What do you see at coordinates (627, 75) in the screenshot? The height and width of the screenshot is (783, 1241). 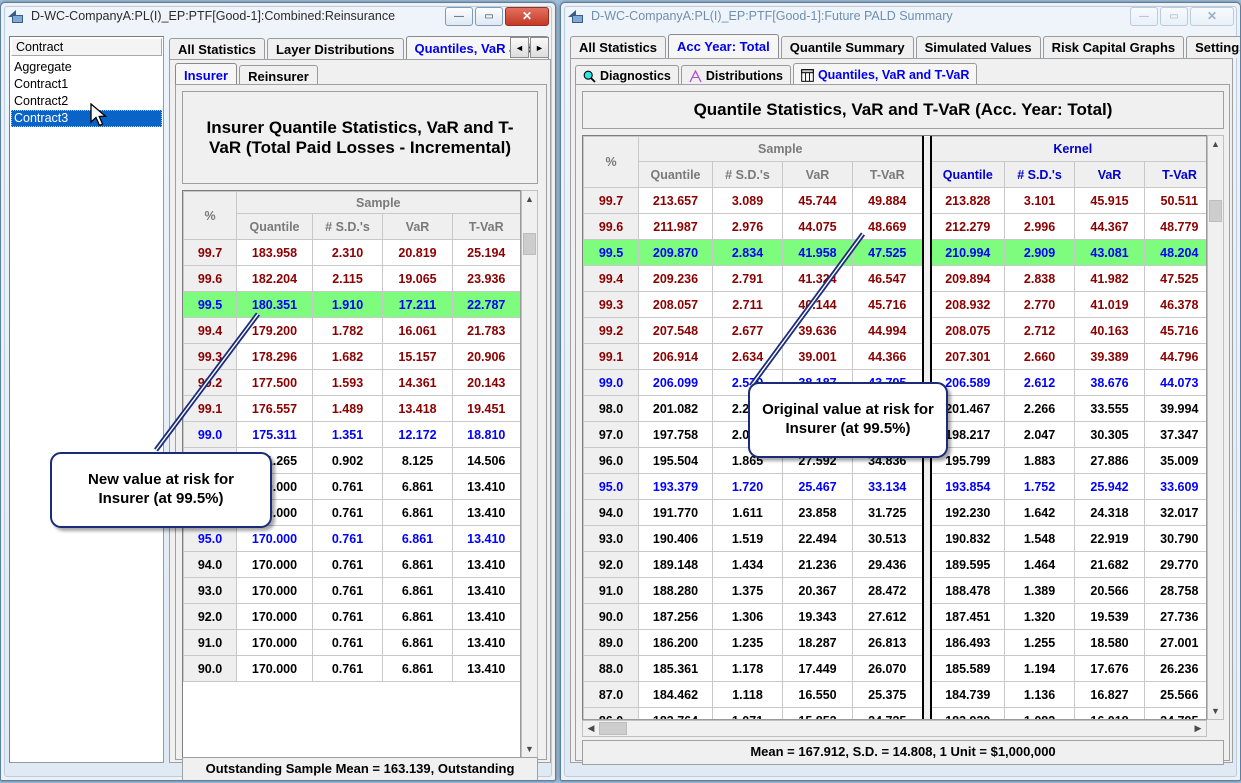 I see `subtab-diagnostics: Diagnostics` at bounding box center [627, 75].